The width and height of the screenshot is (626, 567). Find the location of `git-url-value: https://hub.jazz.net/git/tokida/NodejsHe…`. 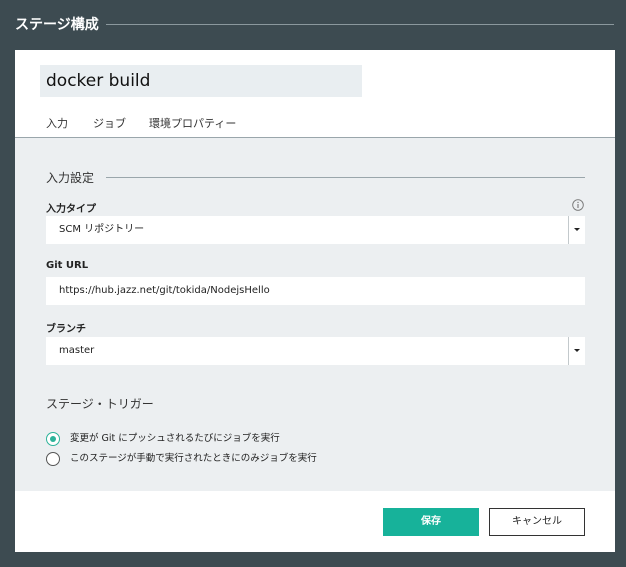

git-url-value: https://hub.jazz.net/git/tokida/NodejsHe… is located at coordinates (164, 290).